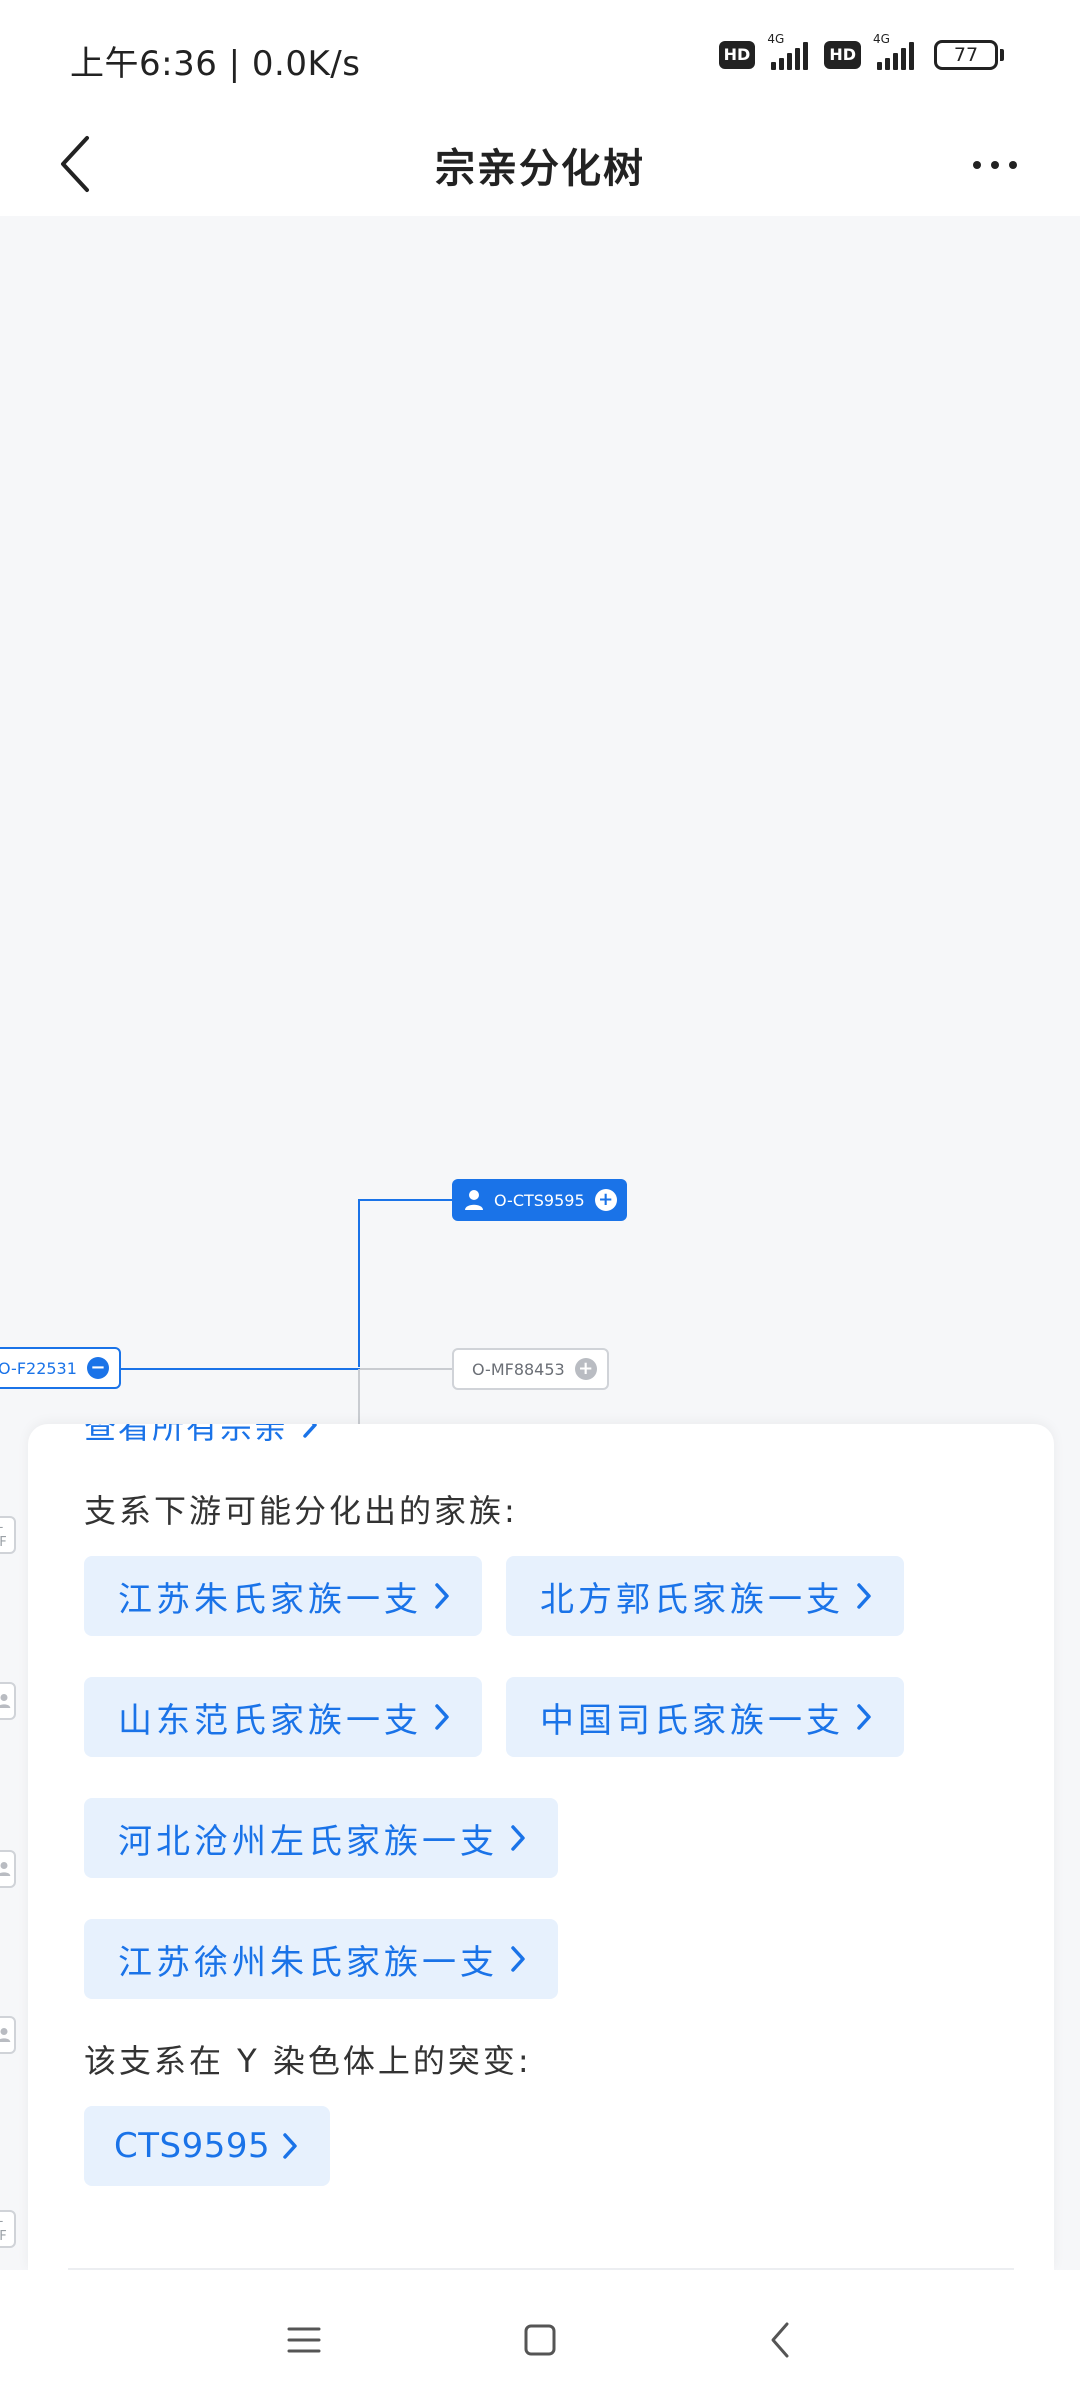  What do you see at coordinates (737, 55) in the screenshot?
I see `hd-badge: HD` at bounding box center [737, 55].